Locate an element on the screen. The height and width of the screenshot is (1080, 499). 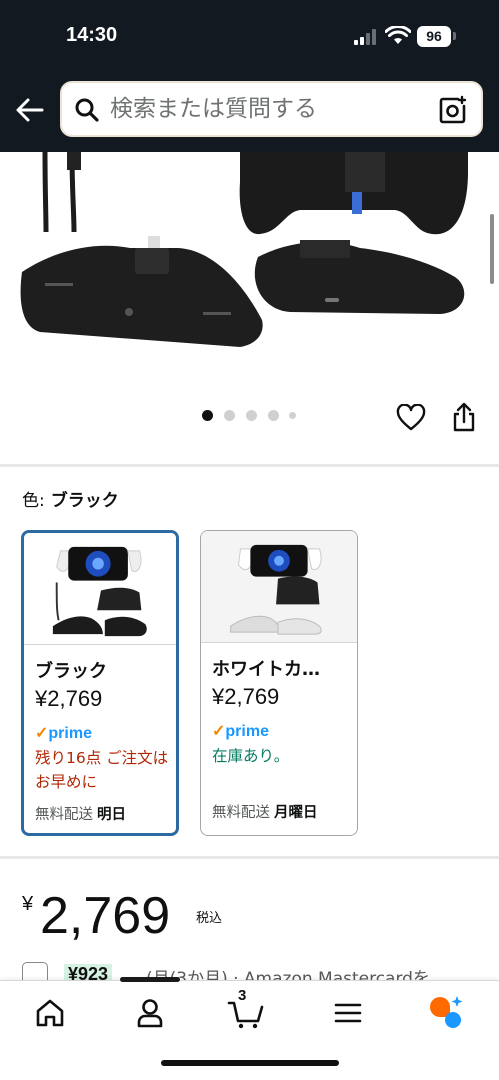
account-icon is located at coordinates (150, 1013).